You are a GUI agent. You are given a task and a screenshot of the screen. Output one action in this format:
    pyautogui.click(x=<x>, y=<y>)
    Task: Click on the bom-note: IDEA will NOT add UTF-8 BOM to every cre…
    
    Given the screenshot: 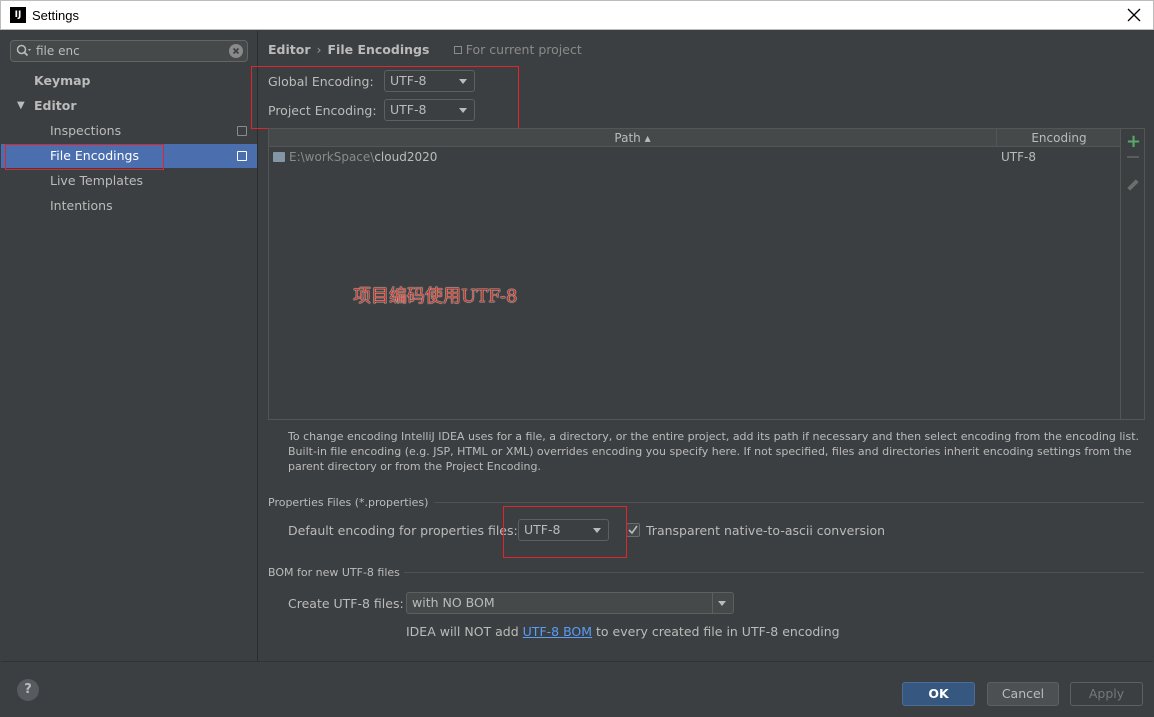 What is the action you would take?
    pyautogui.click(x=623, y=631)
    